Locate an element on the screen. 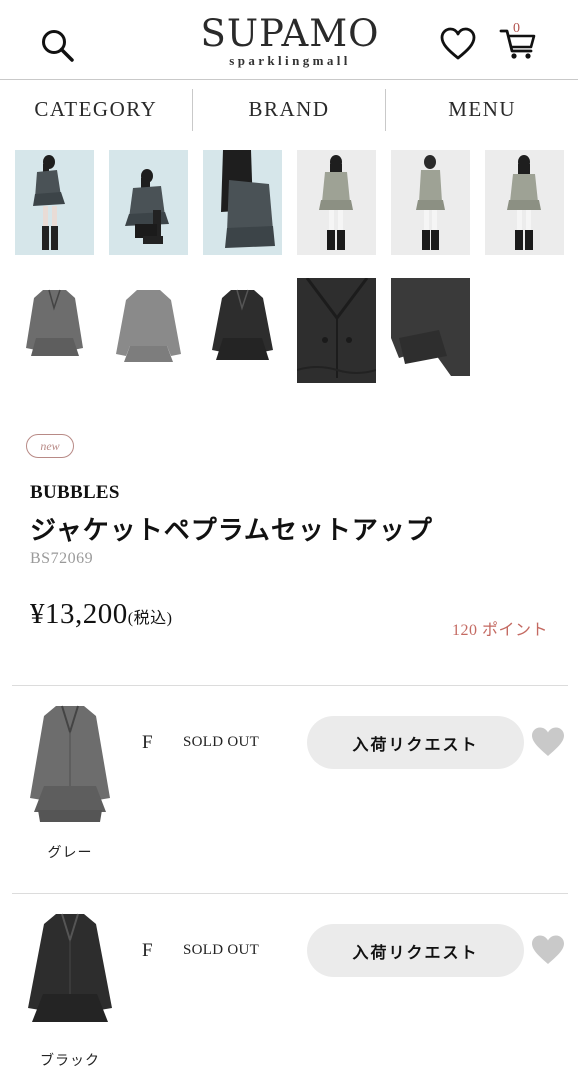  reward-points: 120 ポイント is located at coordinates (500, 630).